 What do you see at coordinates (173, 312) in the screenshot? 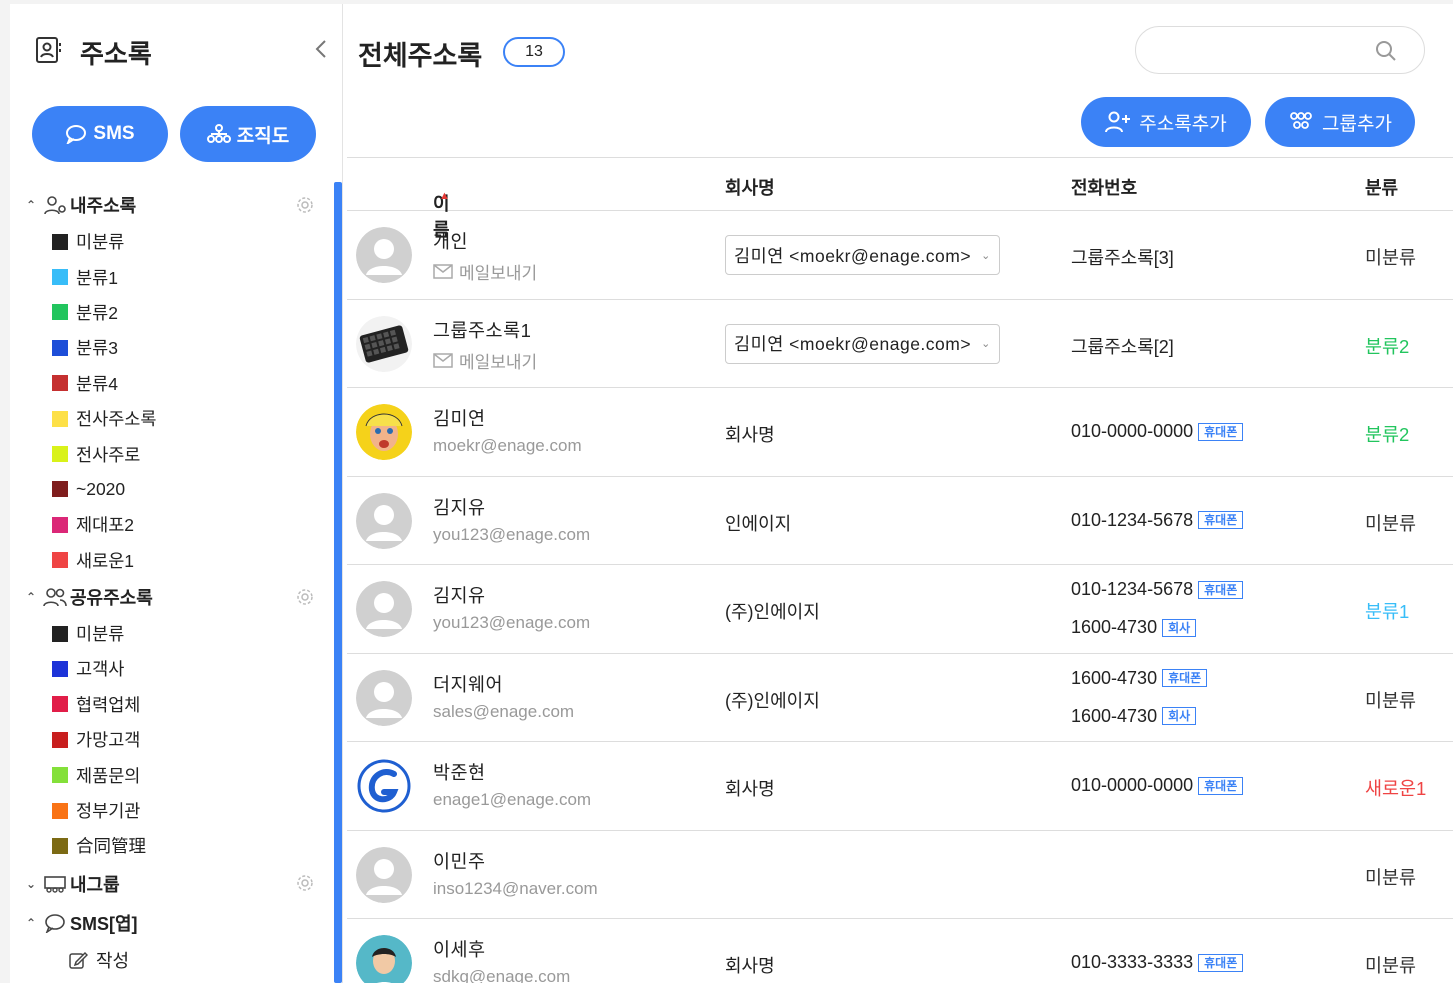
I see `category-item: 분류2` at bounding box center [173, 312].